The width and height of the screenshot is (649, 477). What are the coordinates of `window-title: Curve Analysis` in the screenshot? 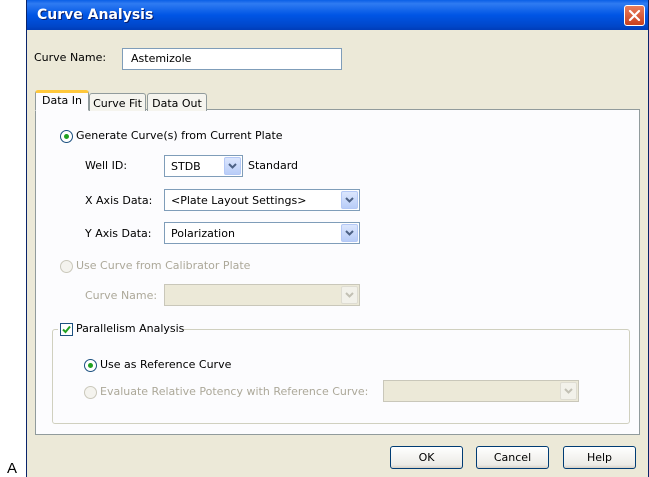 It's located at (95, 15).